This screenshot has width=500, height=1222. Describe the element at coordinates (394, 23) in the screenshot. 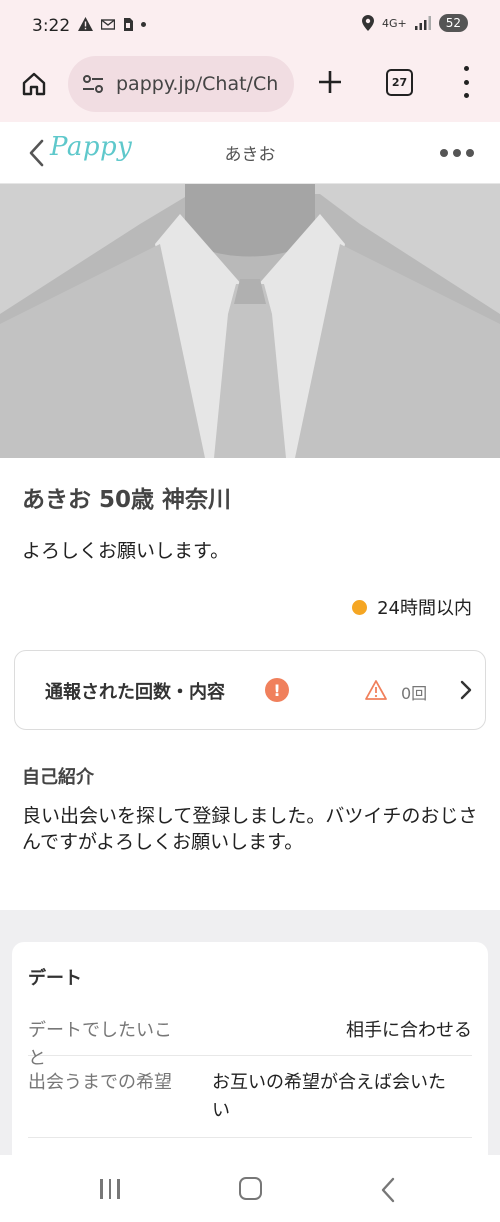

I see `network-label: 4G+` at that location.